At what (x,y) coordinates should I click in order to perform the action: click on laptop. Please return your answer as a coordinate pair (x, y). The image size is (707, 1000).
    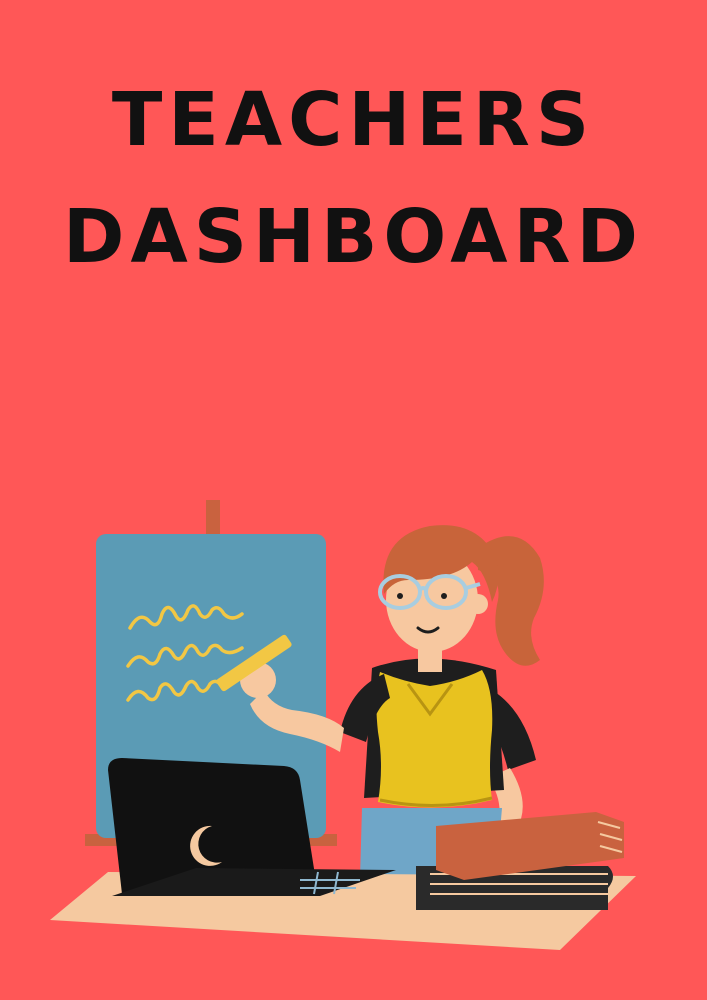
    Looking at the image, I should click on (252, 827).